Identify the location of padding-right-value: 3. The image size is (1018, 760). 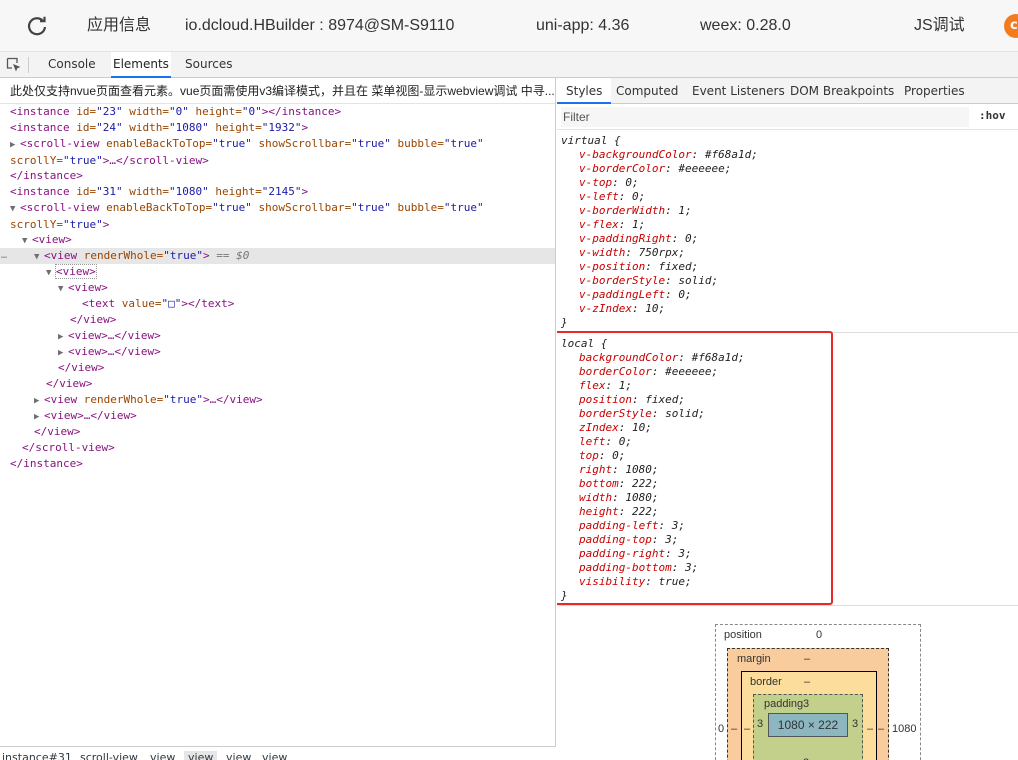
(855, 724).